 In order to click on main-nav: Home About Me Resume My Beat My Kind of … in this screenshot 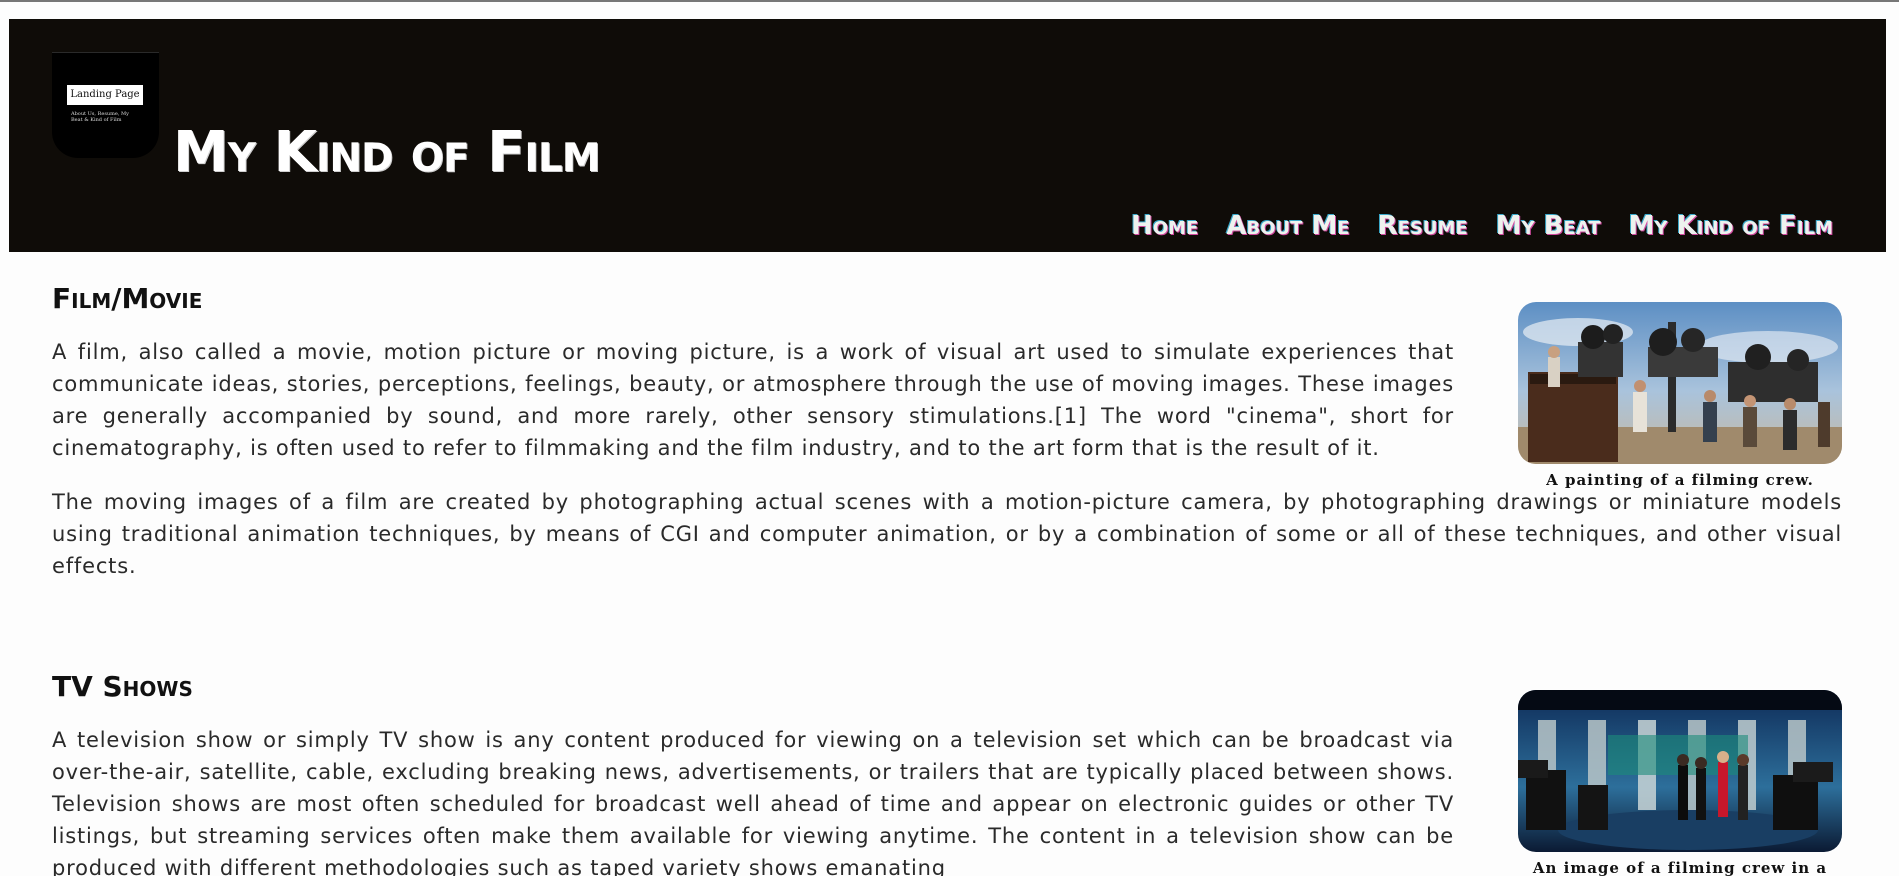, I will do `click(1482, 226)`.